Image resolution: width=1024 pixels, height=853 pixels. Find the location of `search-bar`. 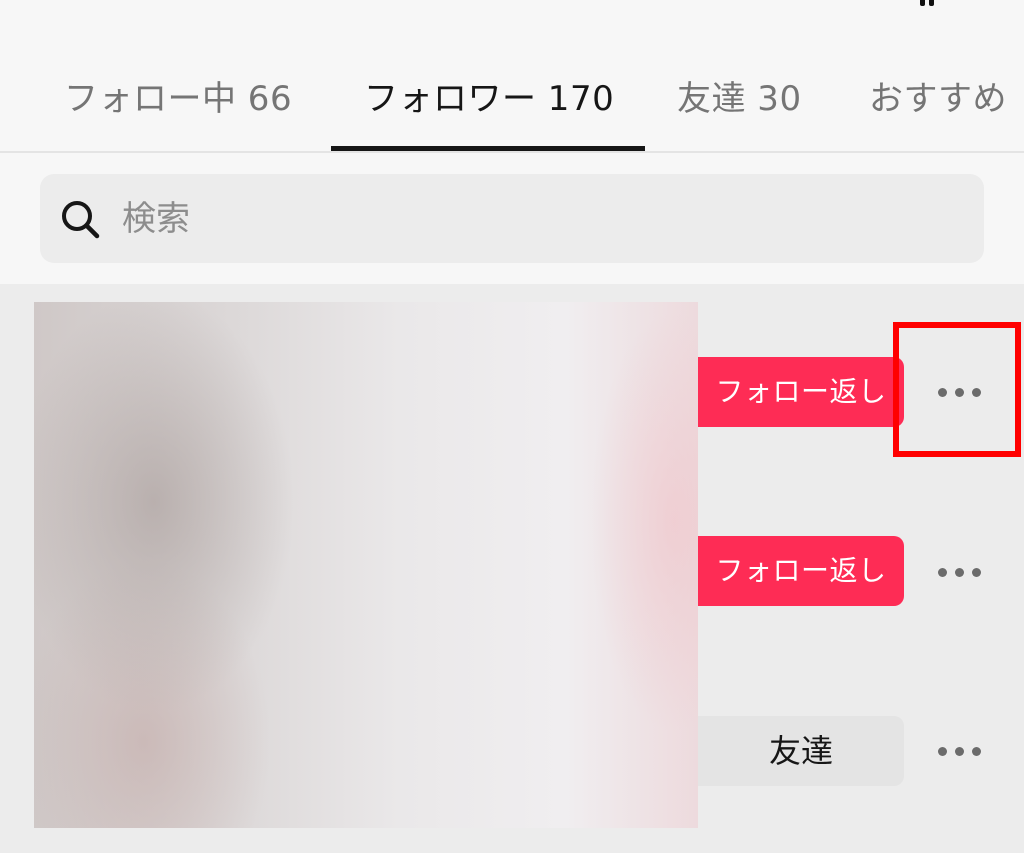

search-bar is located at coordinates (512, 218).